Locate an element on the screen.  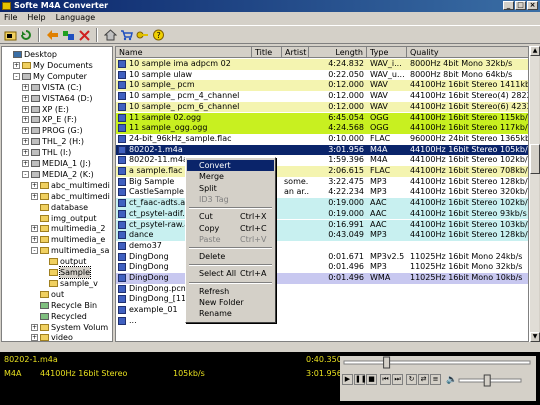
tree-node: + THL_2 (H:) is located at coordinates (53, 141).